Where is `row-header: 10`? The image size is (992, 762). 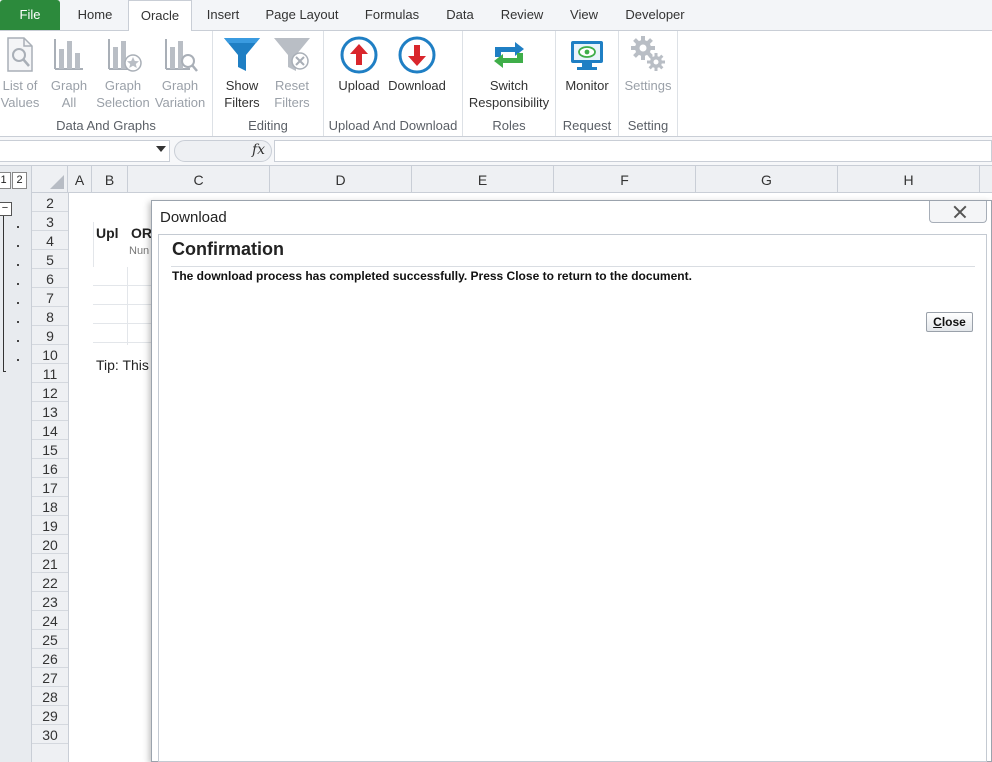
row-header: 10 is located at coordinates (50, 354).